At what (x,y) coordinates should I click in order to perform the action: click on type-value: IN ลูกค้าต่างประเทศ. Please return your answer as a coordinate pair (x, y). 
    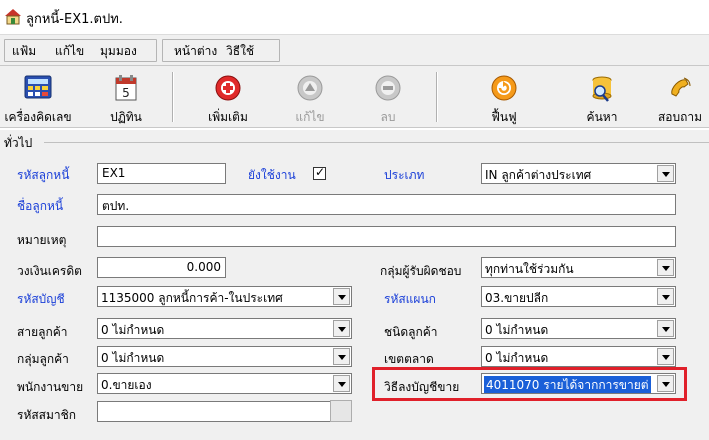
    Looking at the image, I should click on (538, 175).